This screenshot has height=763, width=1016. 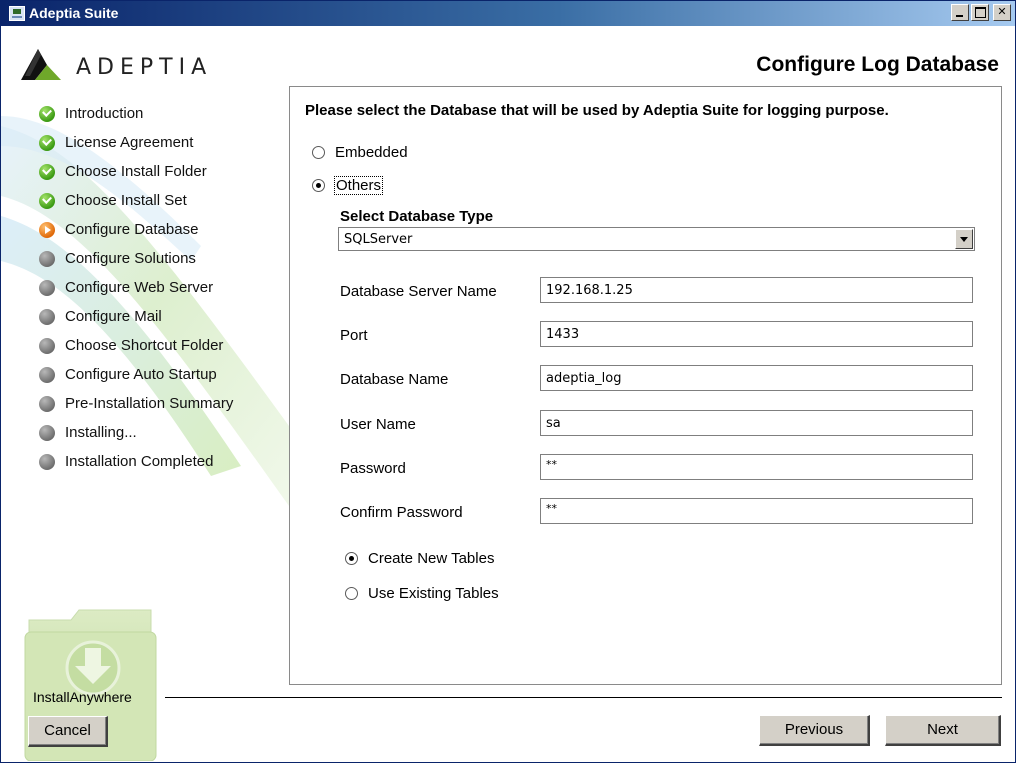 I want to click on window-controls: ✕, so click(x=981, y=12).